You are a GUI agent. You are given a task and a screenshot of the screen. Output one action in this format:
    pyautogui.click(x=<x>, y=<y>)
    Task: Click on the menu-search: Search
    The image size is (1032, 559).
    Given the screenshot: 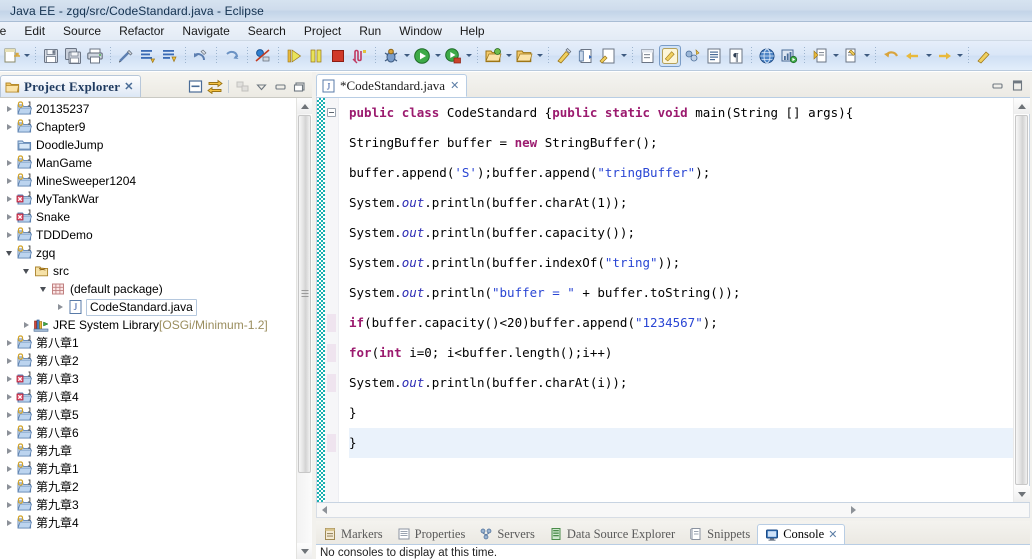 What is the action you would take?
    pyautogui.click(x=267, y=31)
    